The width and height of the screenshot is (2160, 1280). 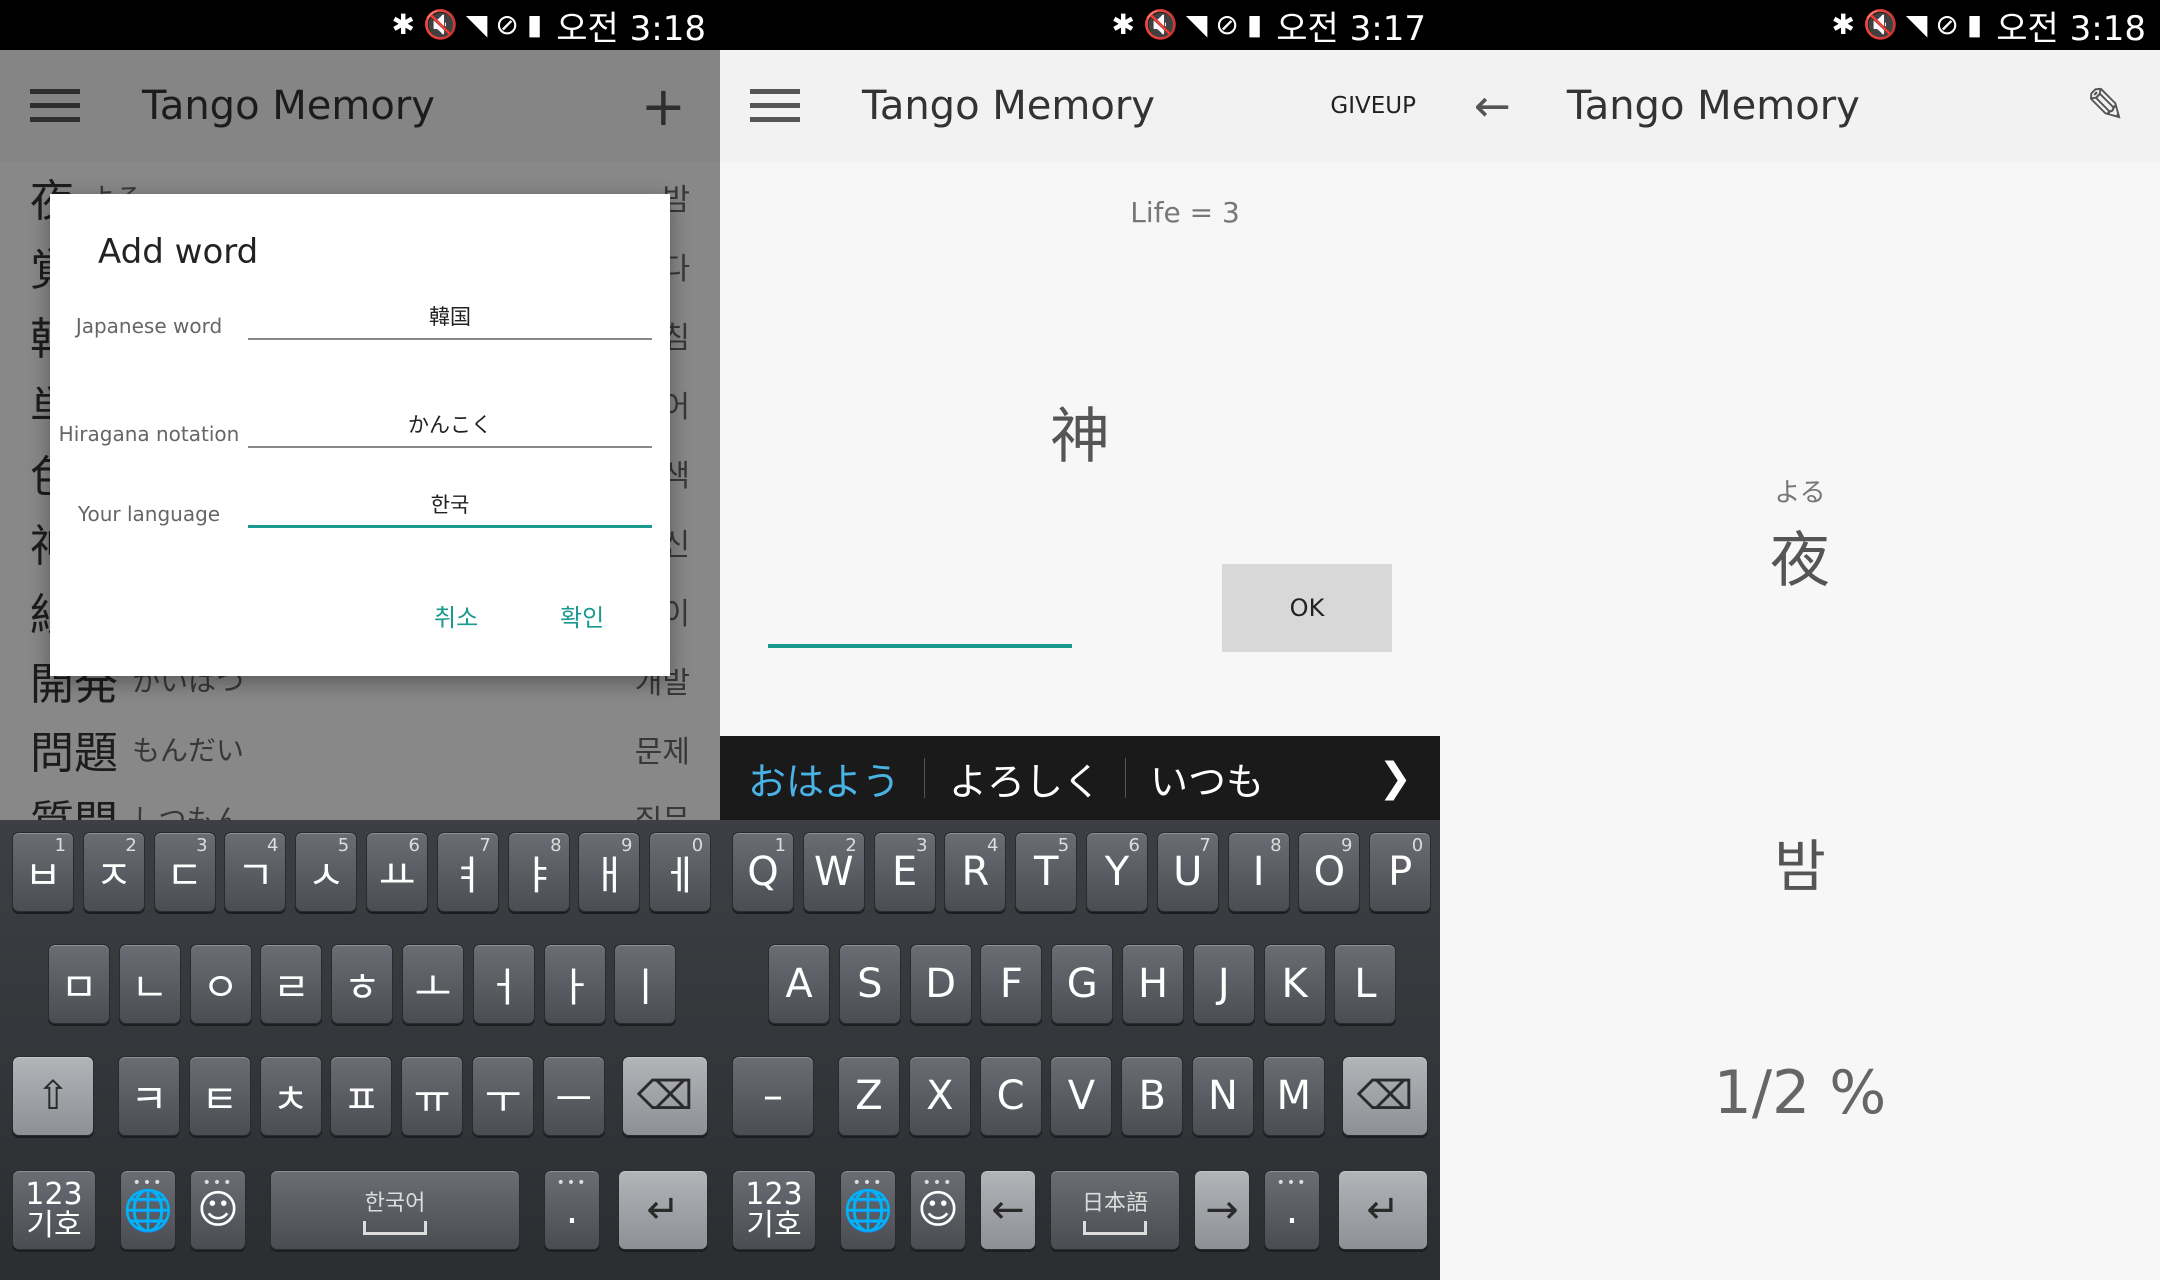 I want to click on arrow-right-icon: →, so click(x=1222, y=1210).